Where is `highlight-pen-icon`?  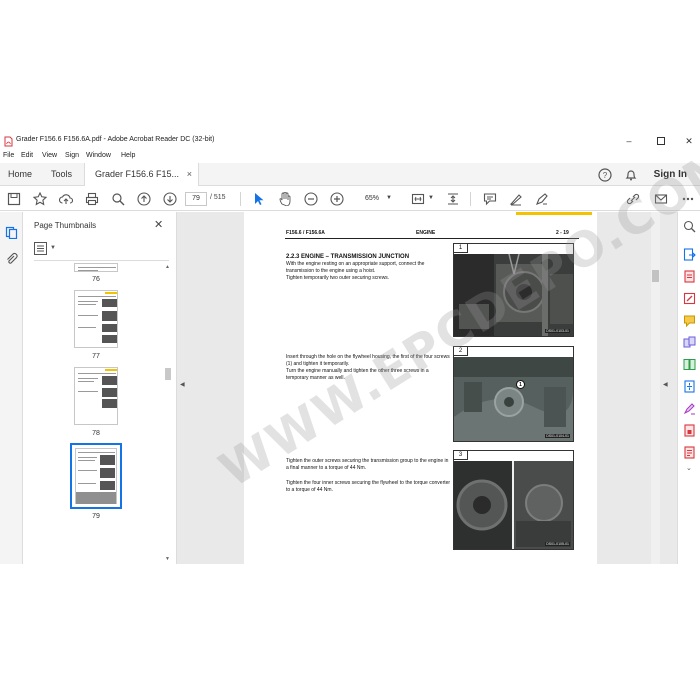
highlight-pen-icon is located at coordinates (516, 199).